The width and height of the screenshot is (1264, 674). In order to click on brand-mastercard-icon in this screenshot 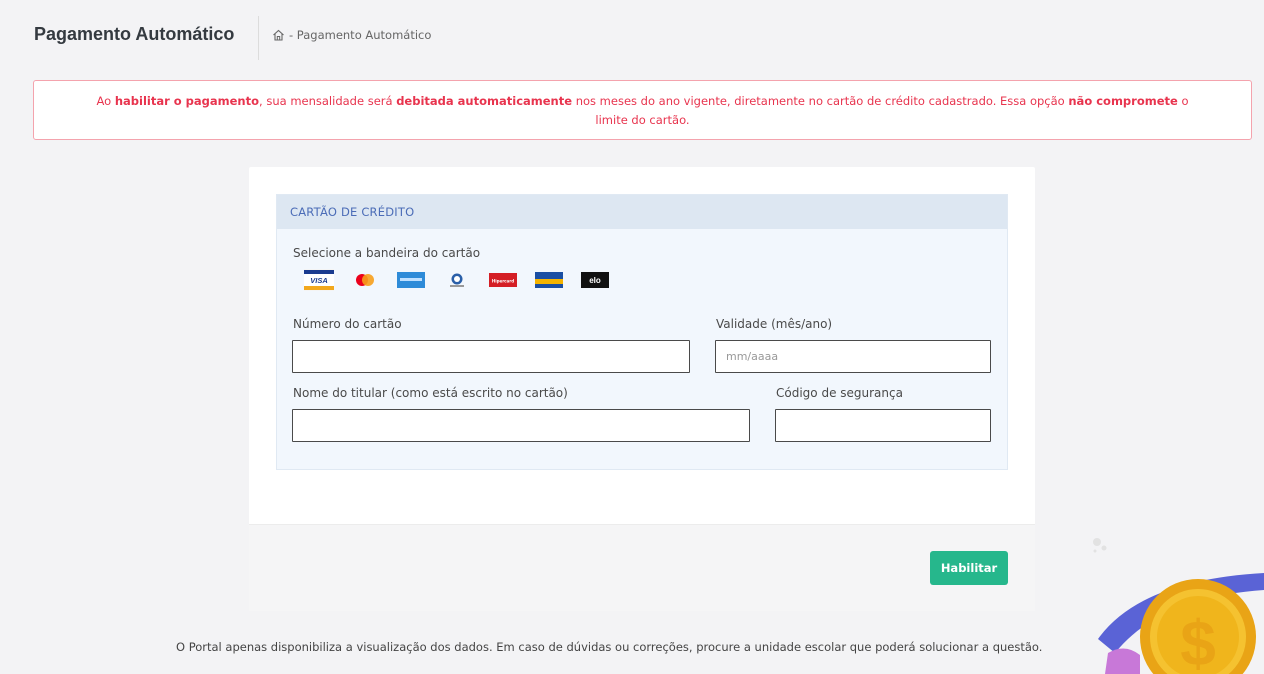, I will do `click(365, 280)`.